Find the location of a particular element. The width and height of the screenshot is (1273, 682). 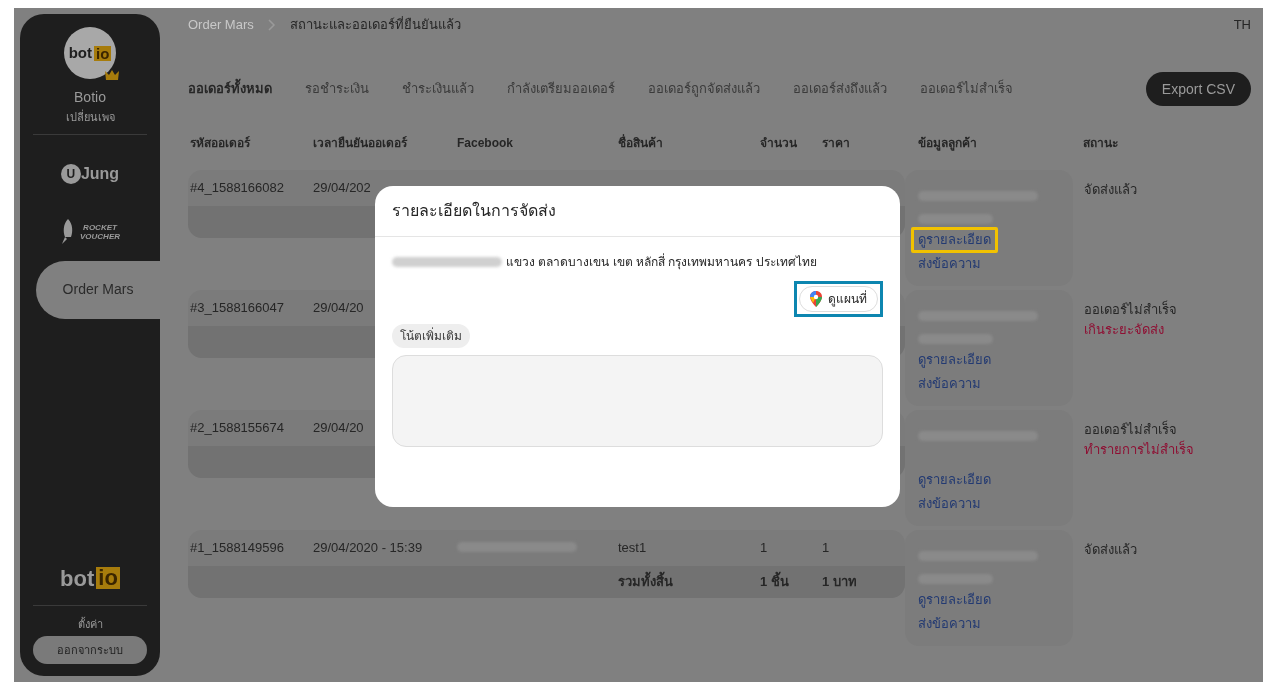

order-time: 29/04/202 is located at coordinates (342, 188).